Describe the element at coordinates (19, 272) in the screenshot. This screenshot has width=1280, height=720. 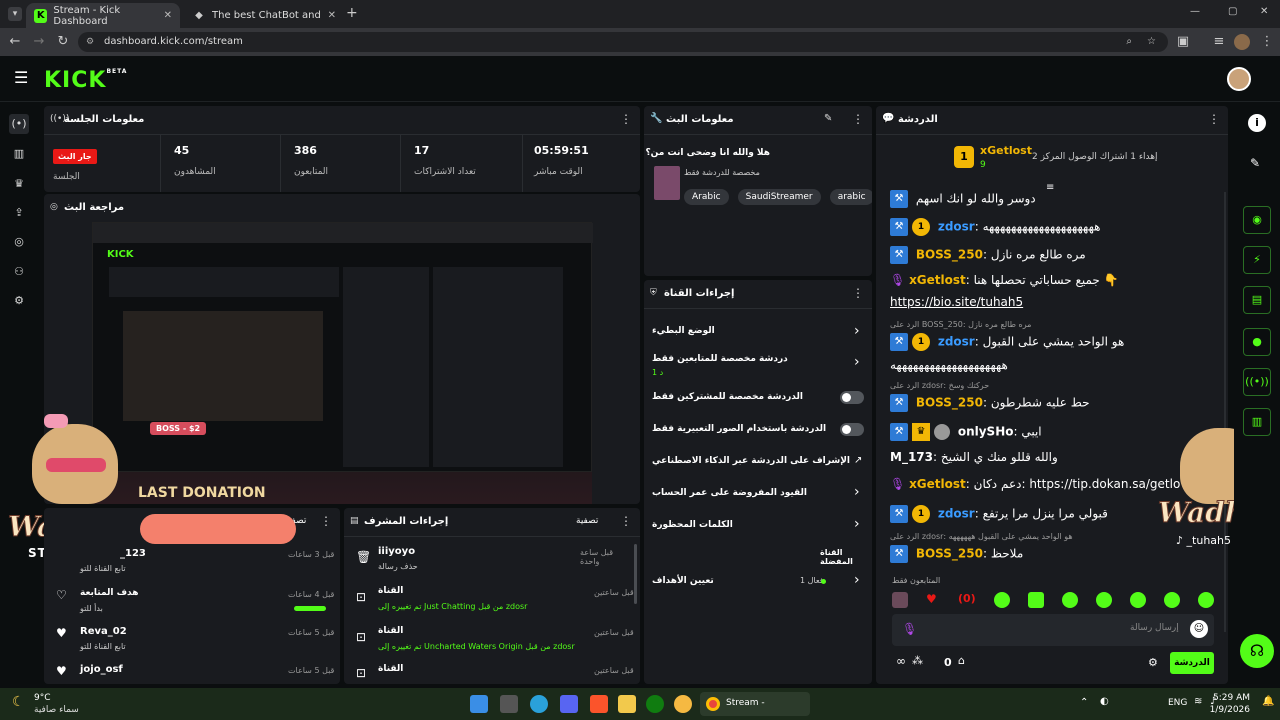
I see `users-icon: ⚇` at that location.